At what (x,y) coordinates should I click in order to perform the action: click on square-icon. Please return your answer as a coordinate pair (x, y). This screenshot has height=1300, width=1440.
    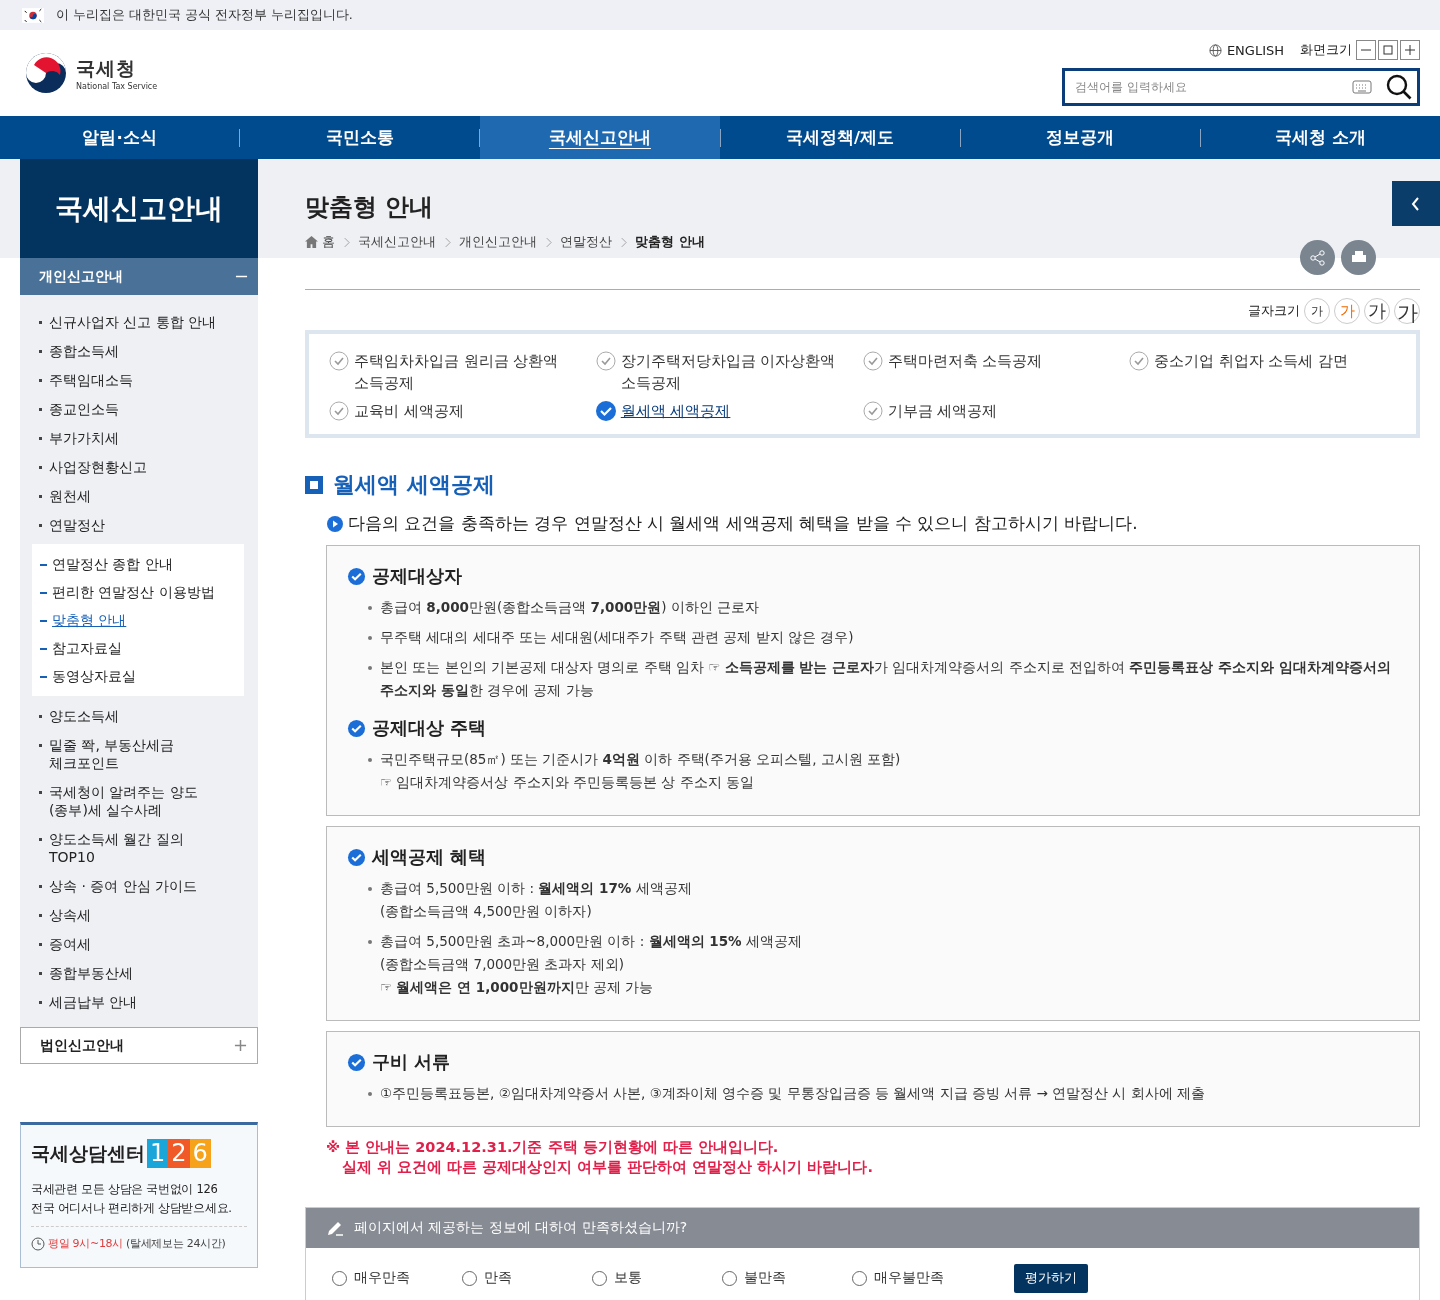
    Looking at the image, I should click on (1388, 50).